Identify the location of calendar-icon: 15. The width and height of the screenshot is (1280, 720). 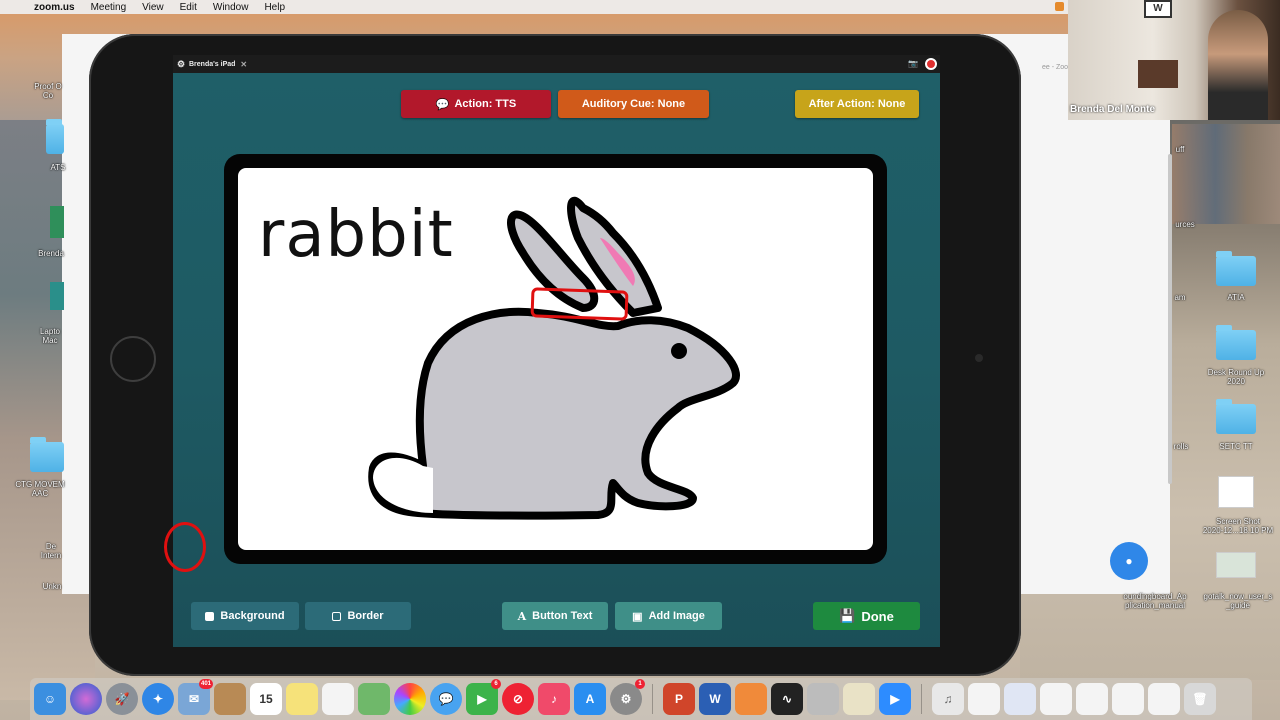
(266, 699).